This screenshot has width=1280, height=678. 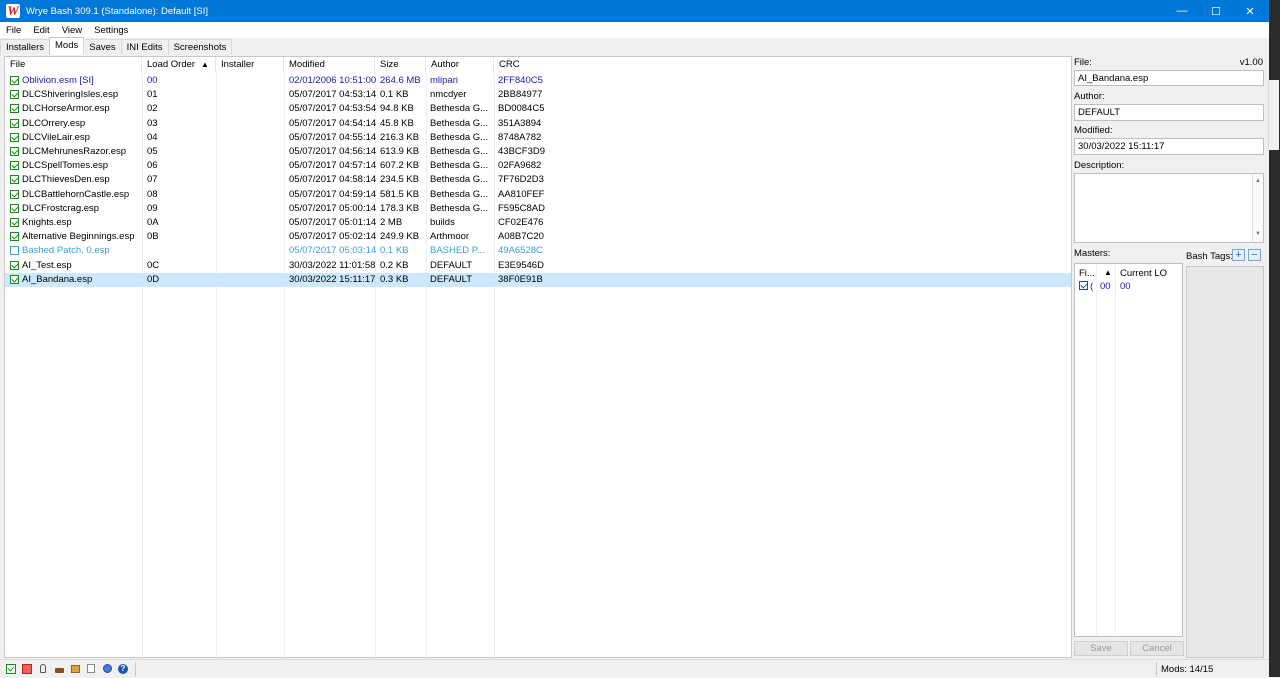 I want to click on remove-bash-tag-icon: −, so click(x=1254, y=255).